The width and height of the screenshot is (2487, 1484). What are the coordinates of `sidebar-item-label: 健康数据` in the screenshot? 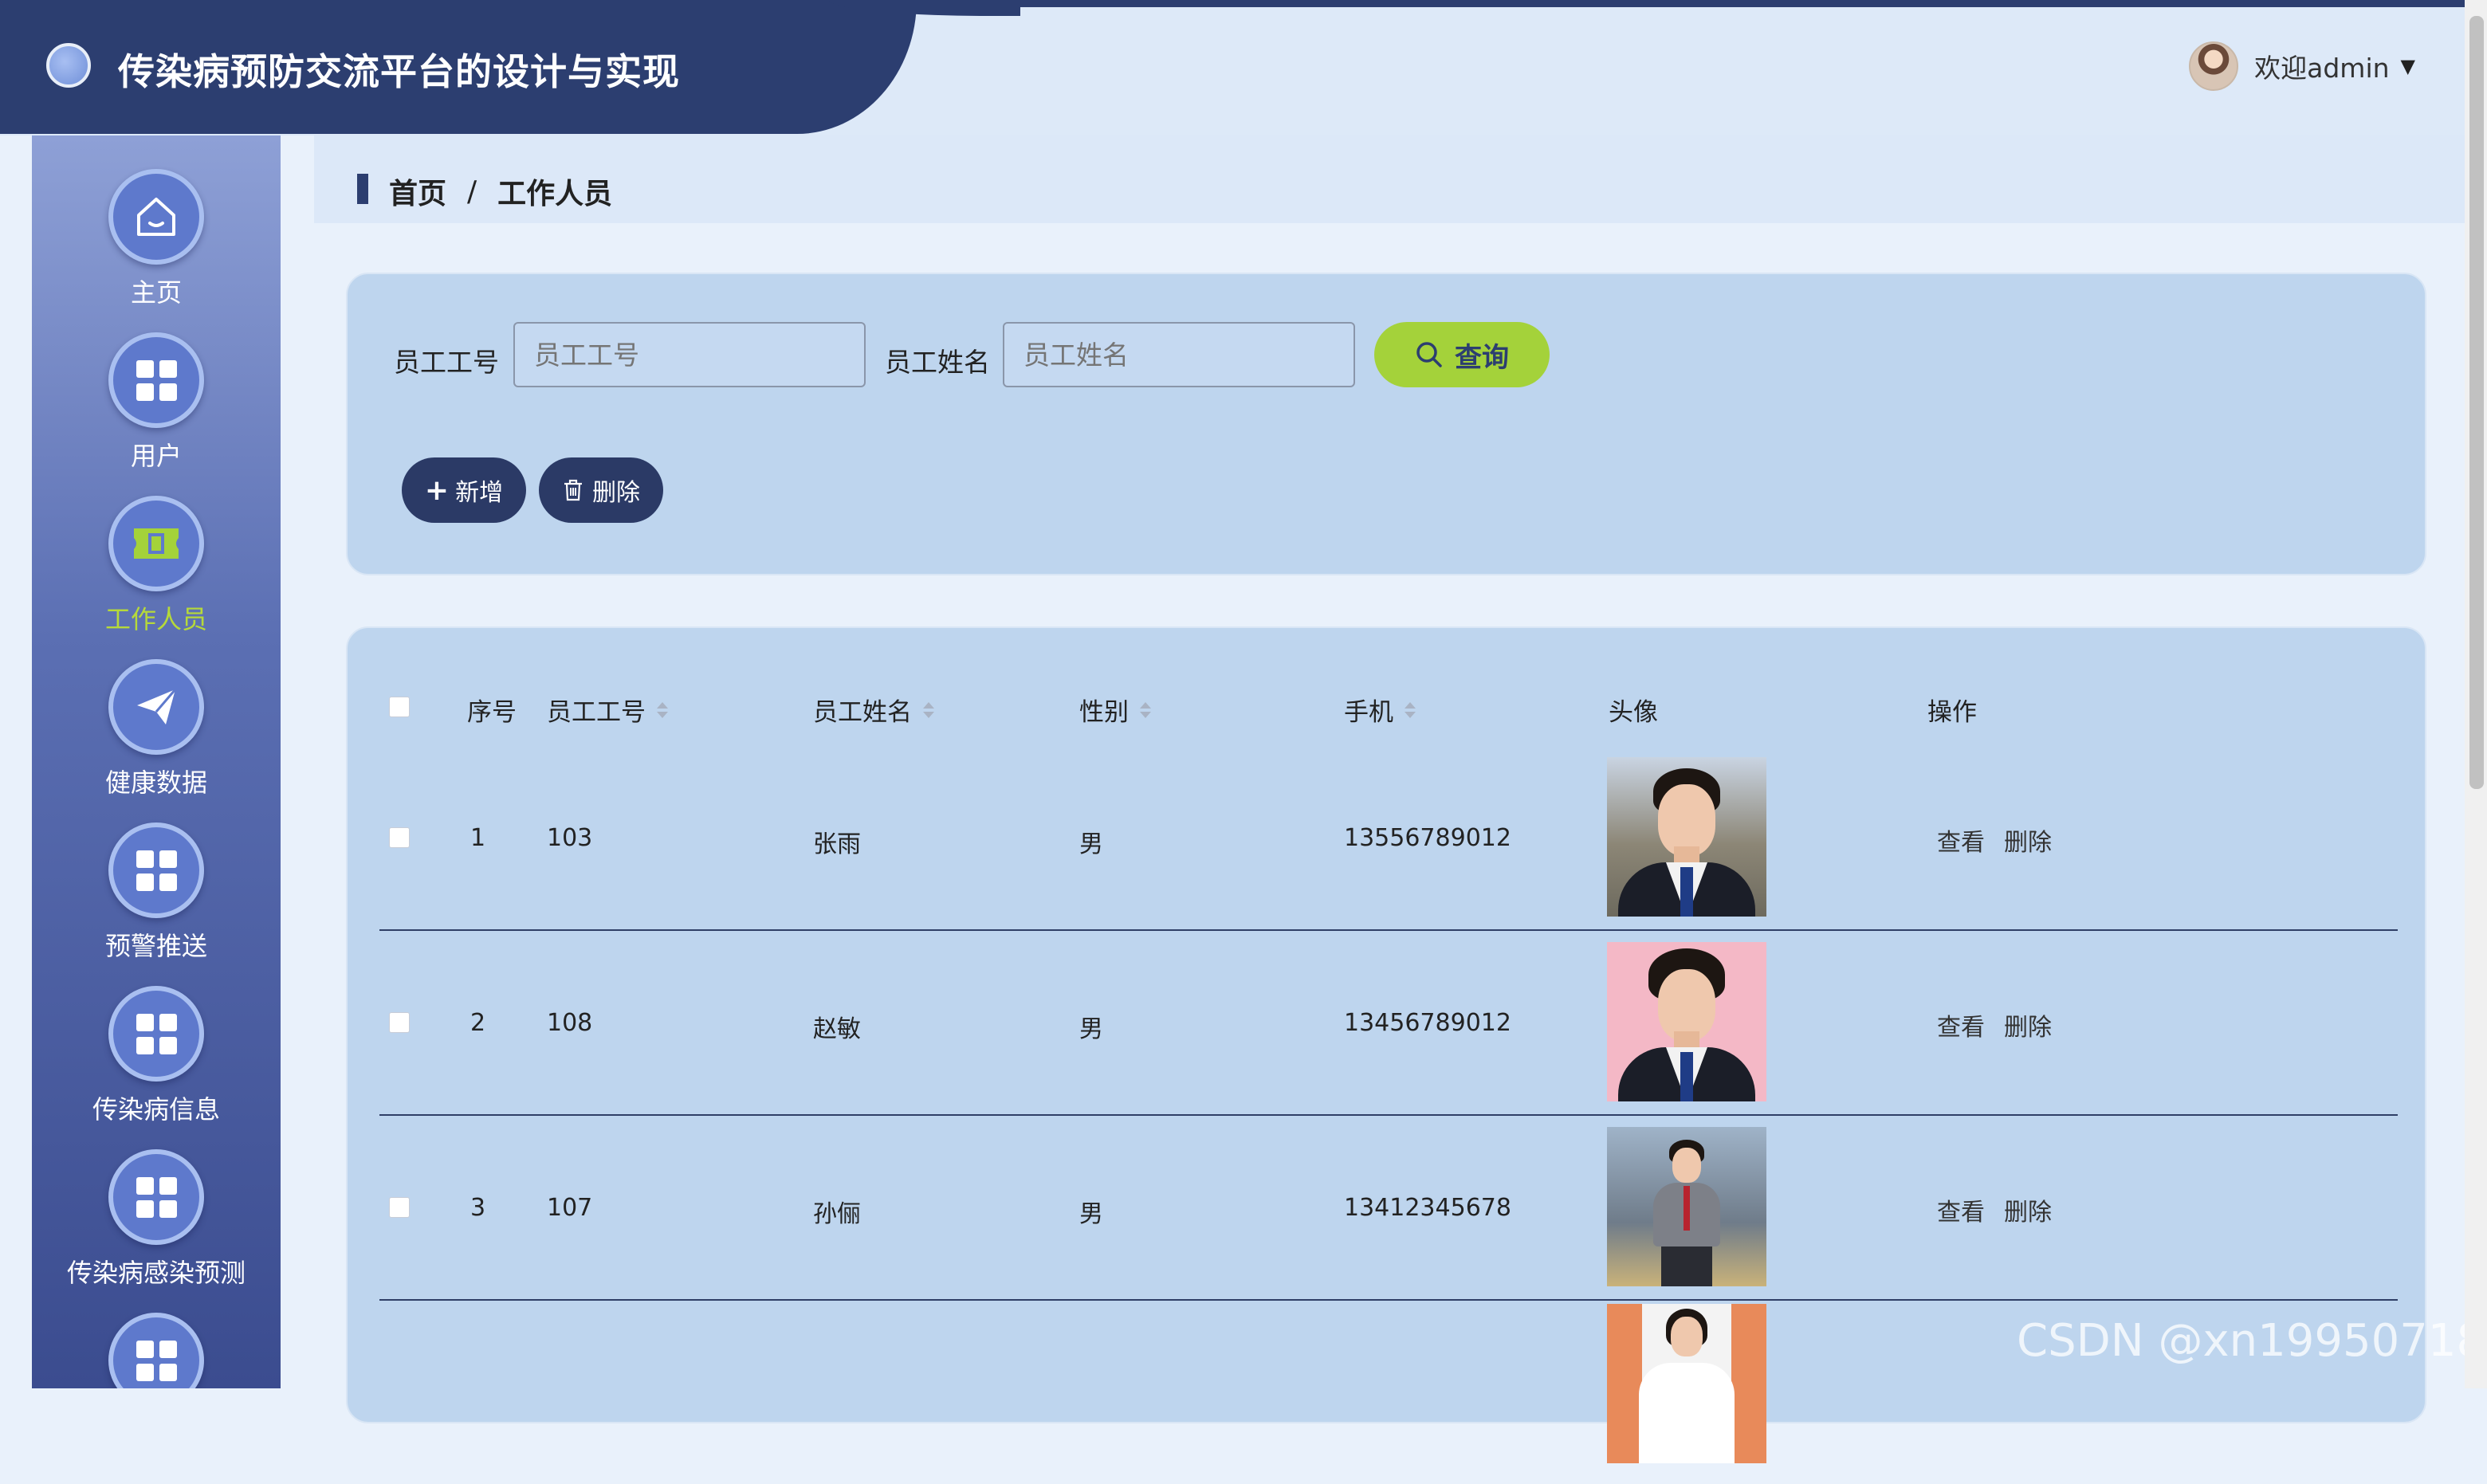 It's located at (155, 783).